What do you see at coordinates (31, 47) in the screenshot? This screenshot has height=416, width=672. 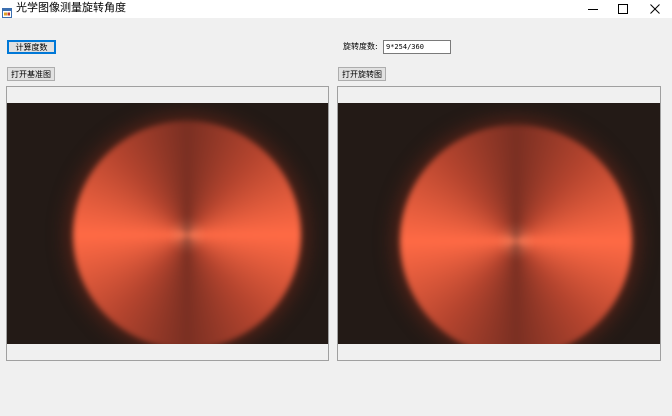 I see `calculate-angle-button: 计算度数` at bounding box center [31, 47].